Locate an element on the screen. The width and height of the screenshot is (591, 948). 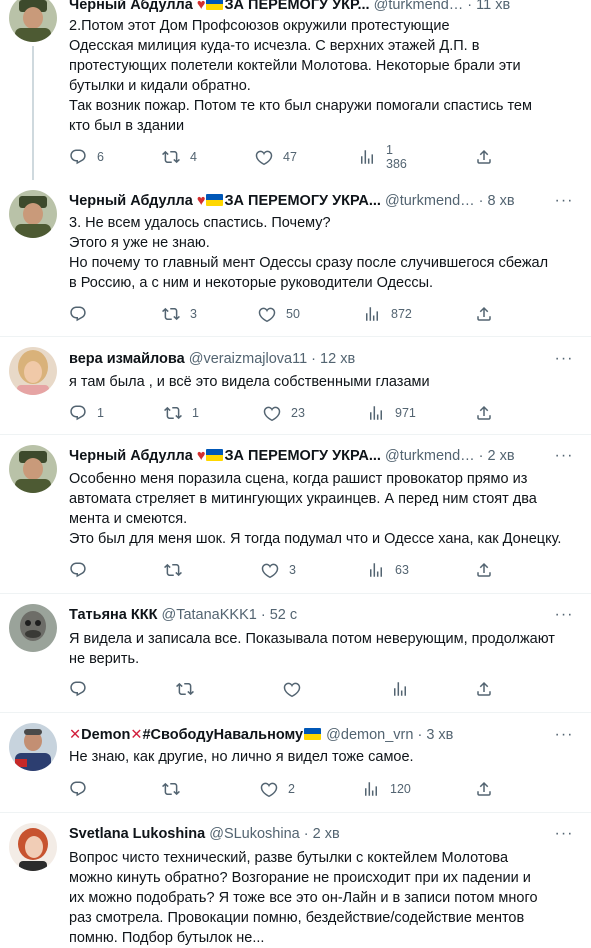
views-button is located at coordinates (410, 689).